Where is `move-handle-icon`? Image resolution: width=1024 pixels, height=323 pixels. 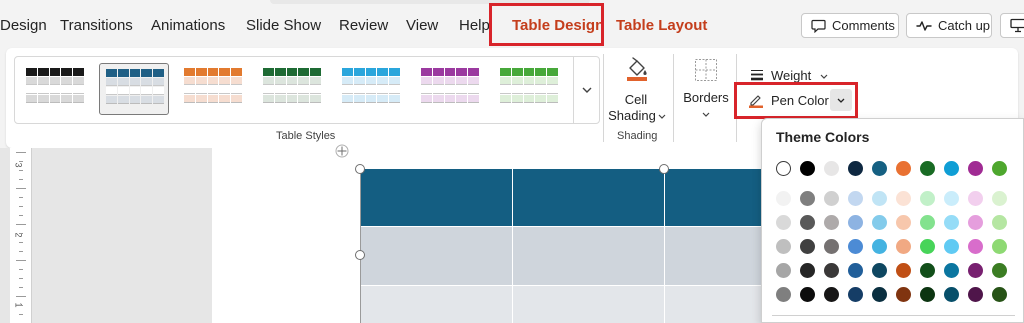
move-handle-icon is located at coordinates (342, 151).